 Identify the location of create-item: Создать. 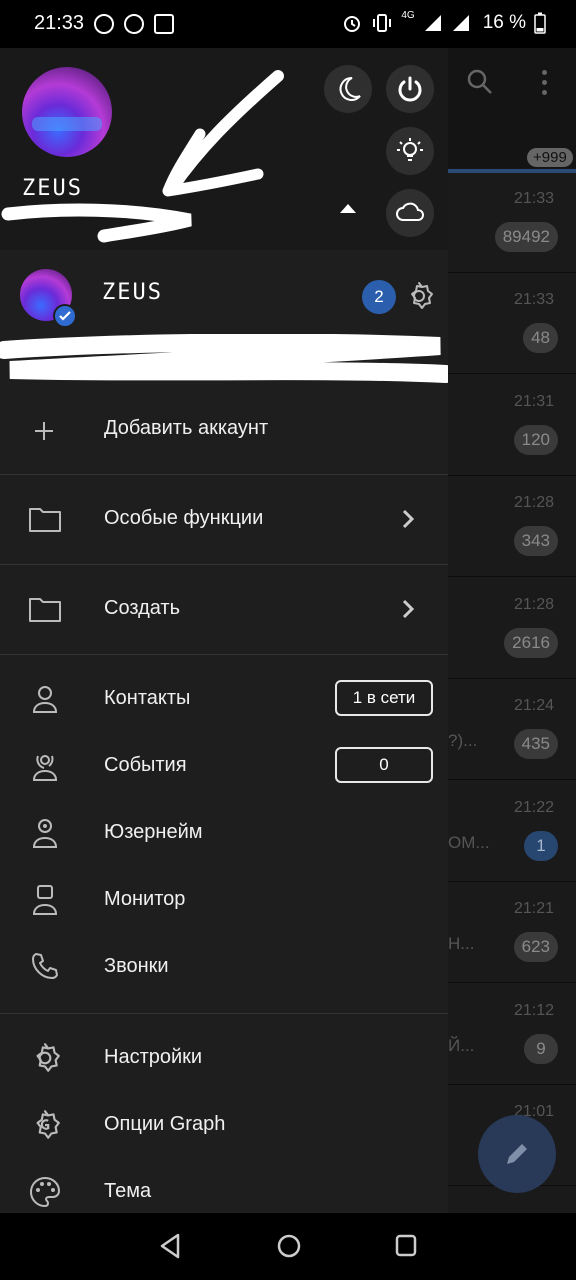
(224, 609).